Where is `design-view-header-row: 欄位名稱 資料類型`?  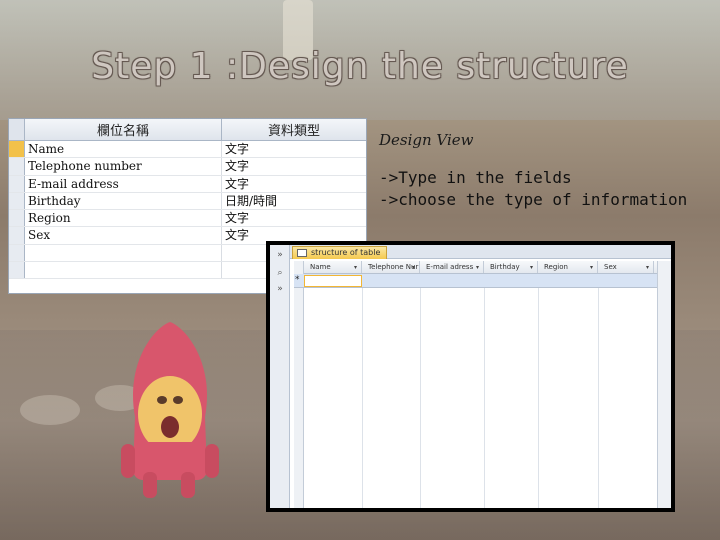
design-view-header-row: 欄位名稱 資料類型 is located at coordinates (187, 130).